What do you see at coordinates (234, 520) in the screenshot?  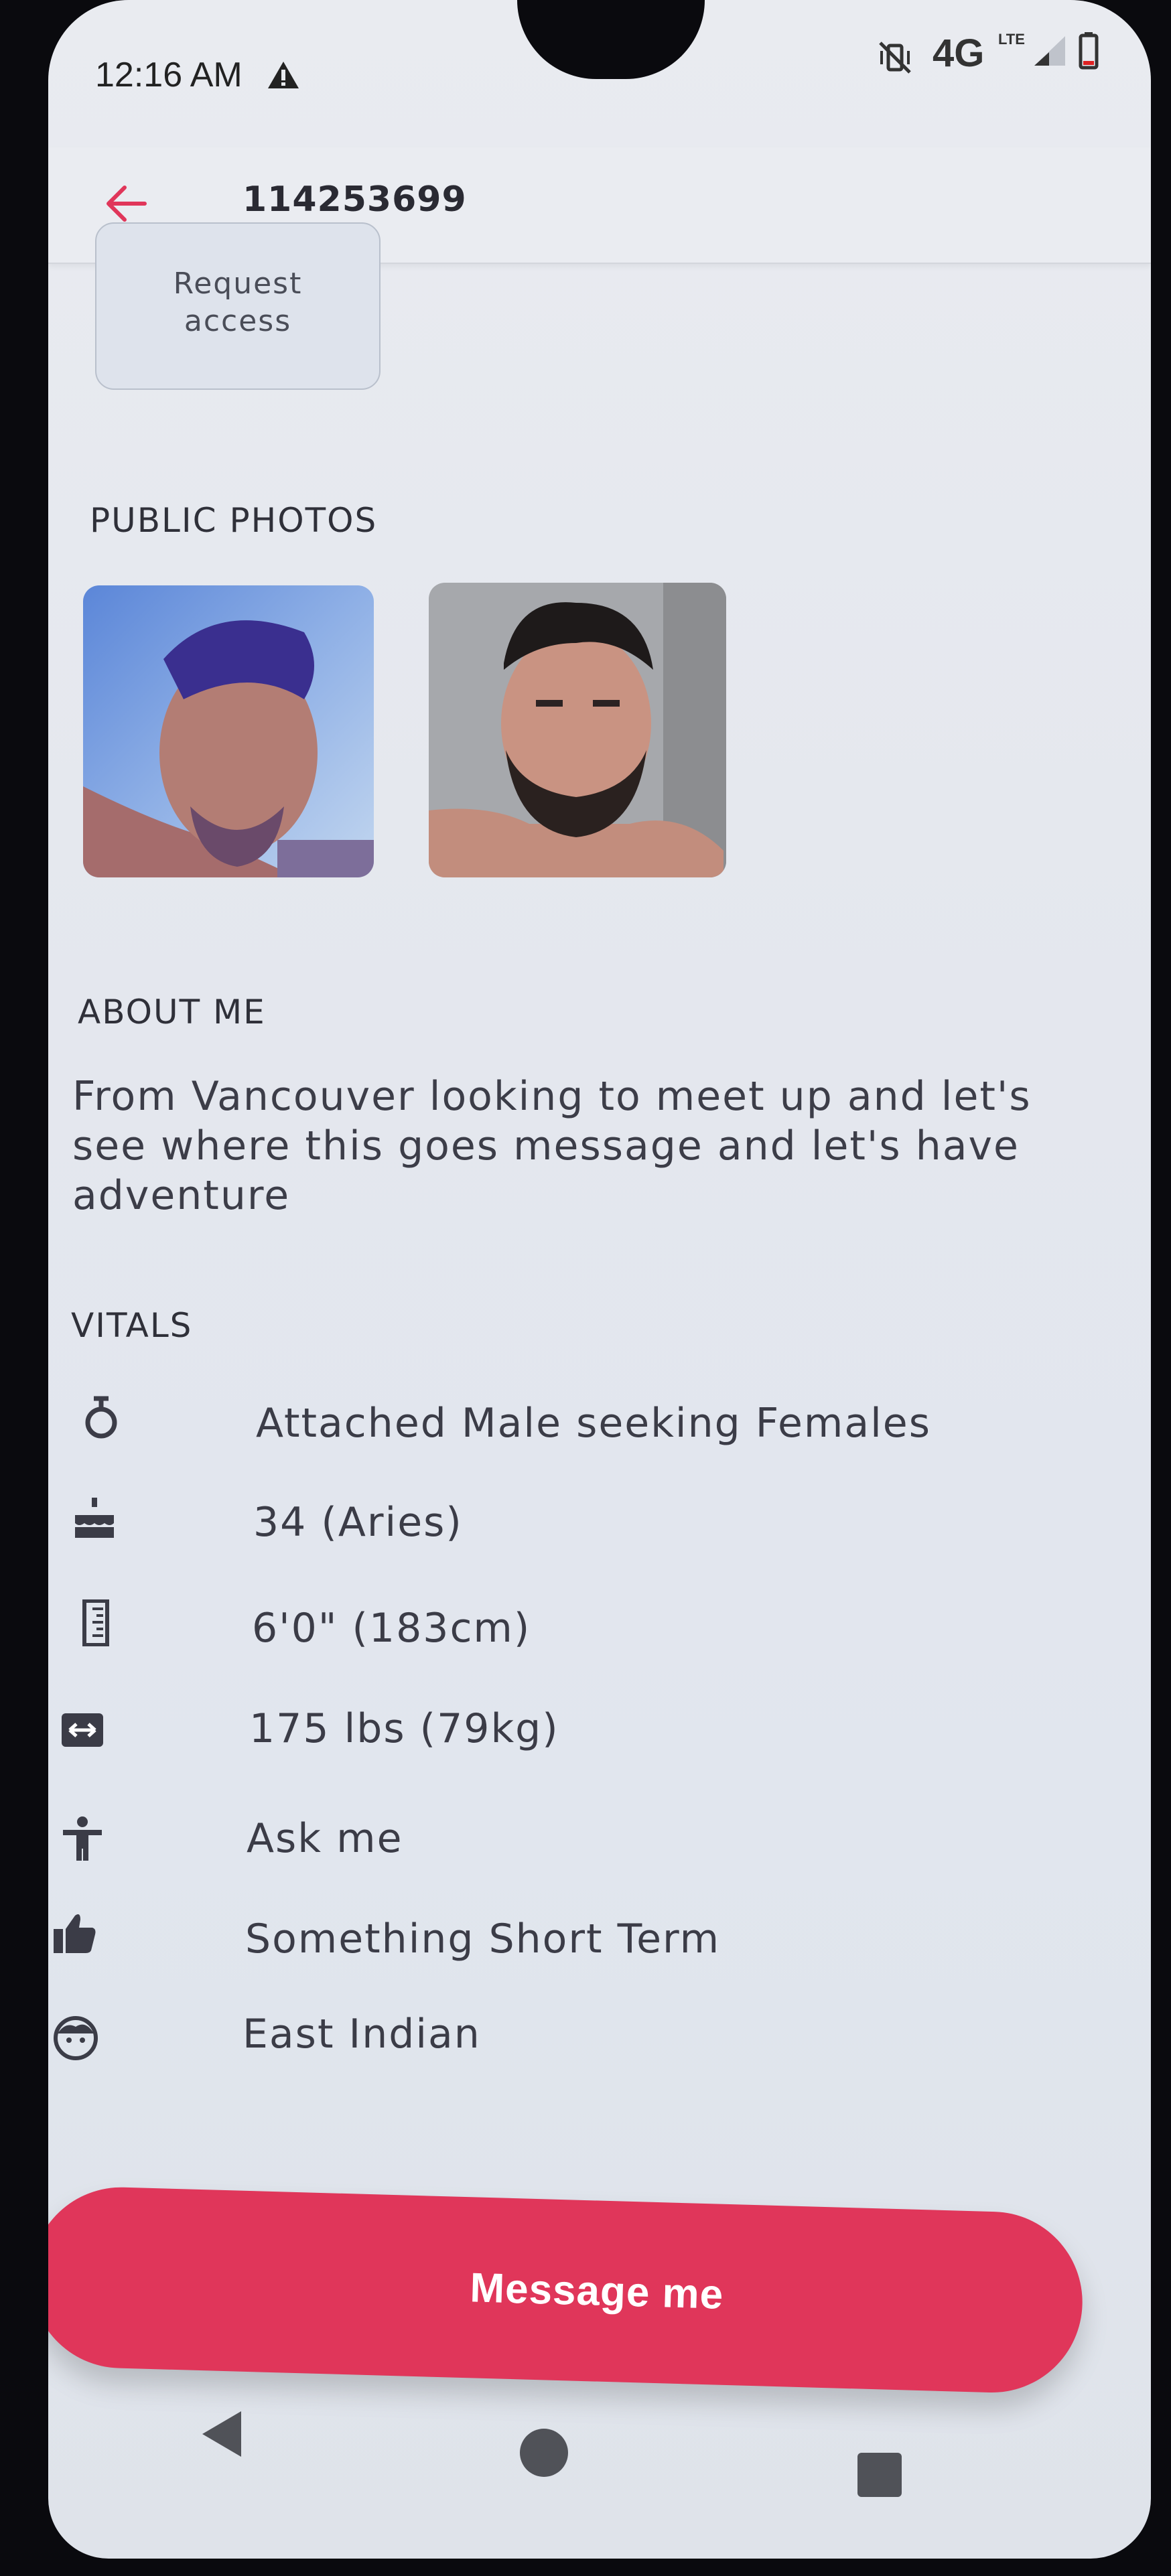 I see `public-photos-title: PUBLIC PHOTOS` at bounding box center [234, 520].